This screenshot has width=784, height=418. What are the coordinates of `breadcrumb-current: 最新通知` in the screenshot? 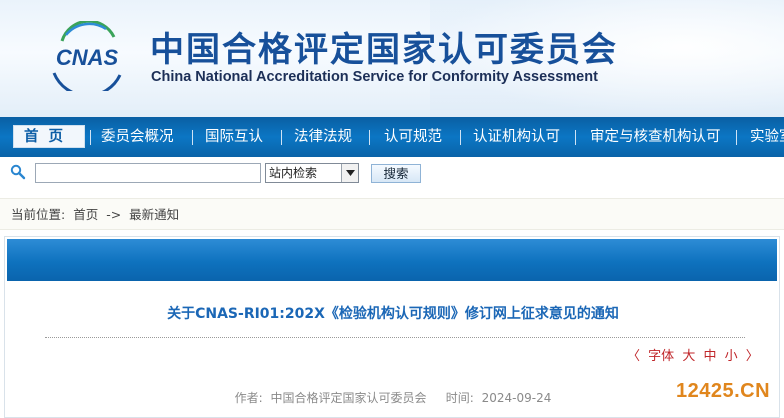 It's located at (154, 214).